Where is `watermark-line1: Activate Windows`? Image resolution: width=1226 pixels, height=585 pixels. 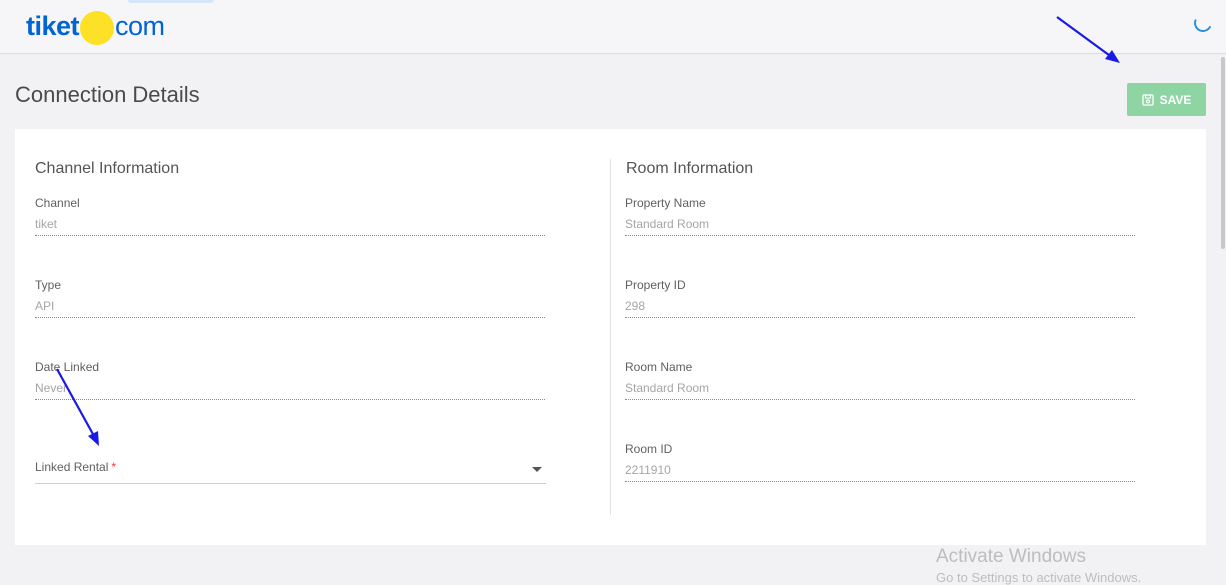 watermark-line1: Activate Windows is located at coordinates (1011, 556).